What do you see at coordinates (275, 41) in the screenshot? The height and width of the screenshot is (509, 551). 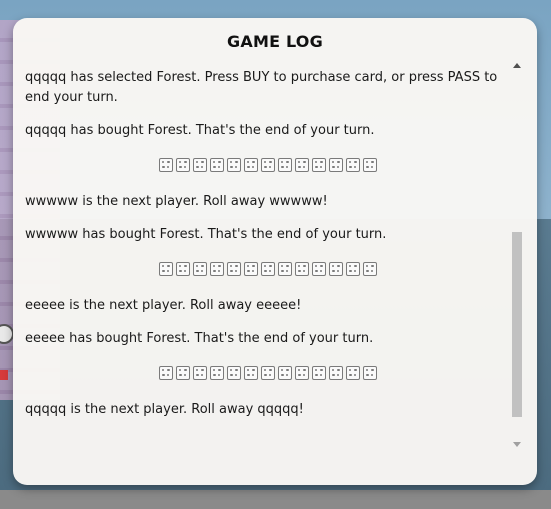 I see `game-log-title: GAME LOG` at bounding box center [275, 41].